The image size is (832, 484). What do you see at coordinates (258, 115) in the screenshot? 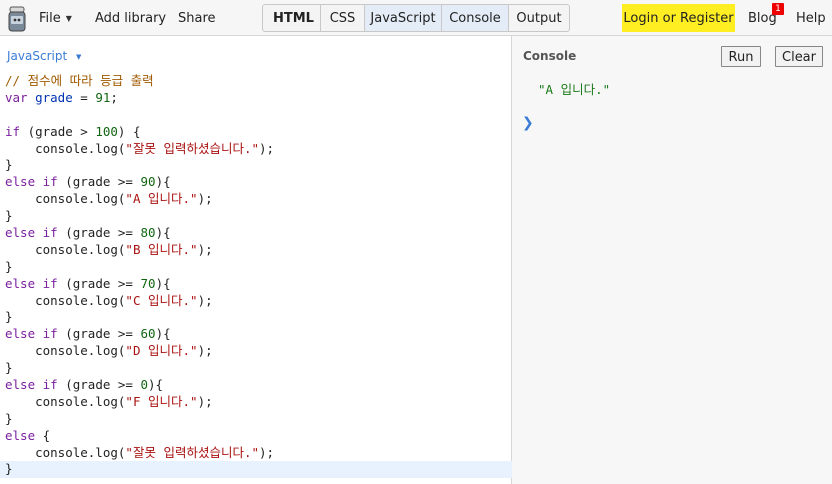
I see `code-line` at bounding box center [258, 115].